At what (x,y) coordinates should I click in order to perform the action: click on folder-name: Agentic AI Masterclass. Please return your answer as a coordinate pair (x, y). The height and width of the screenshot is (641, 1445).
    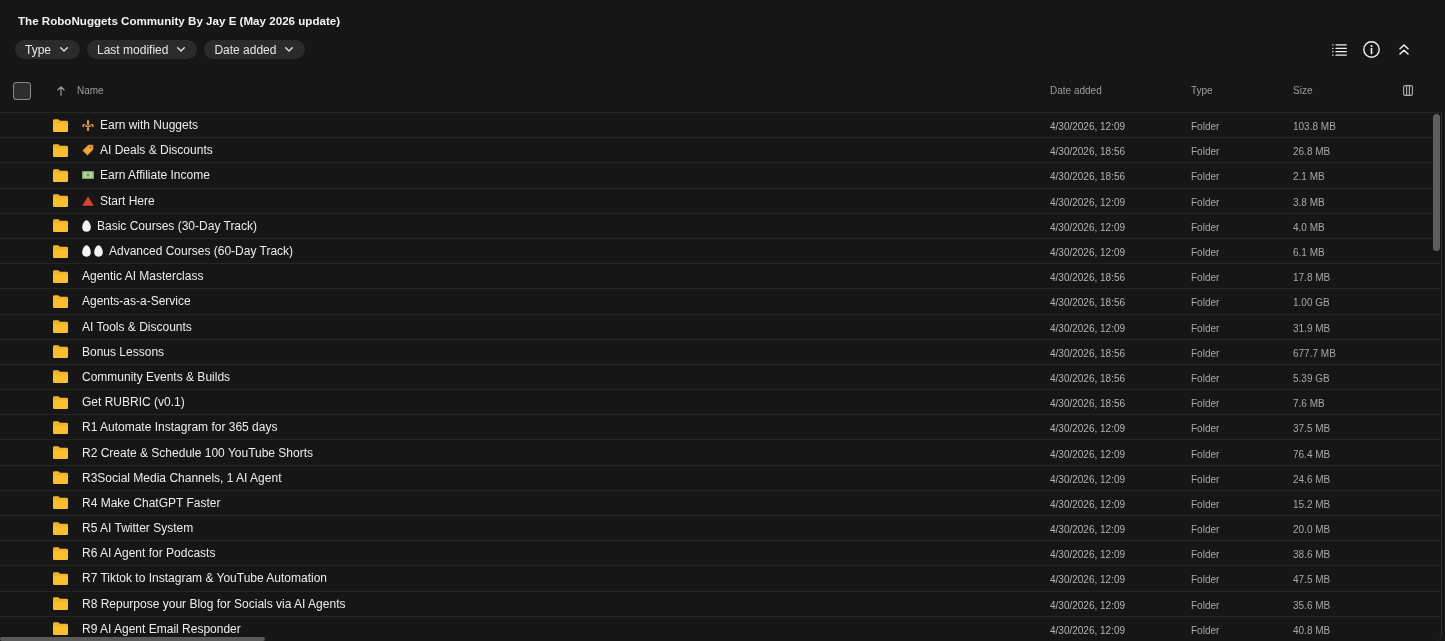
    Looking at the image, I should click on (143, 276).